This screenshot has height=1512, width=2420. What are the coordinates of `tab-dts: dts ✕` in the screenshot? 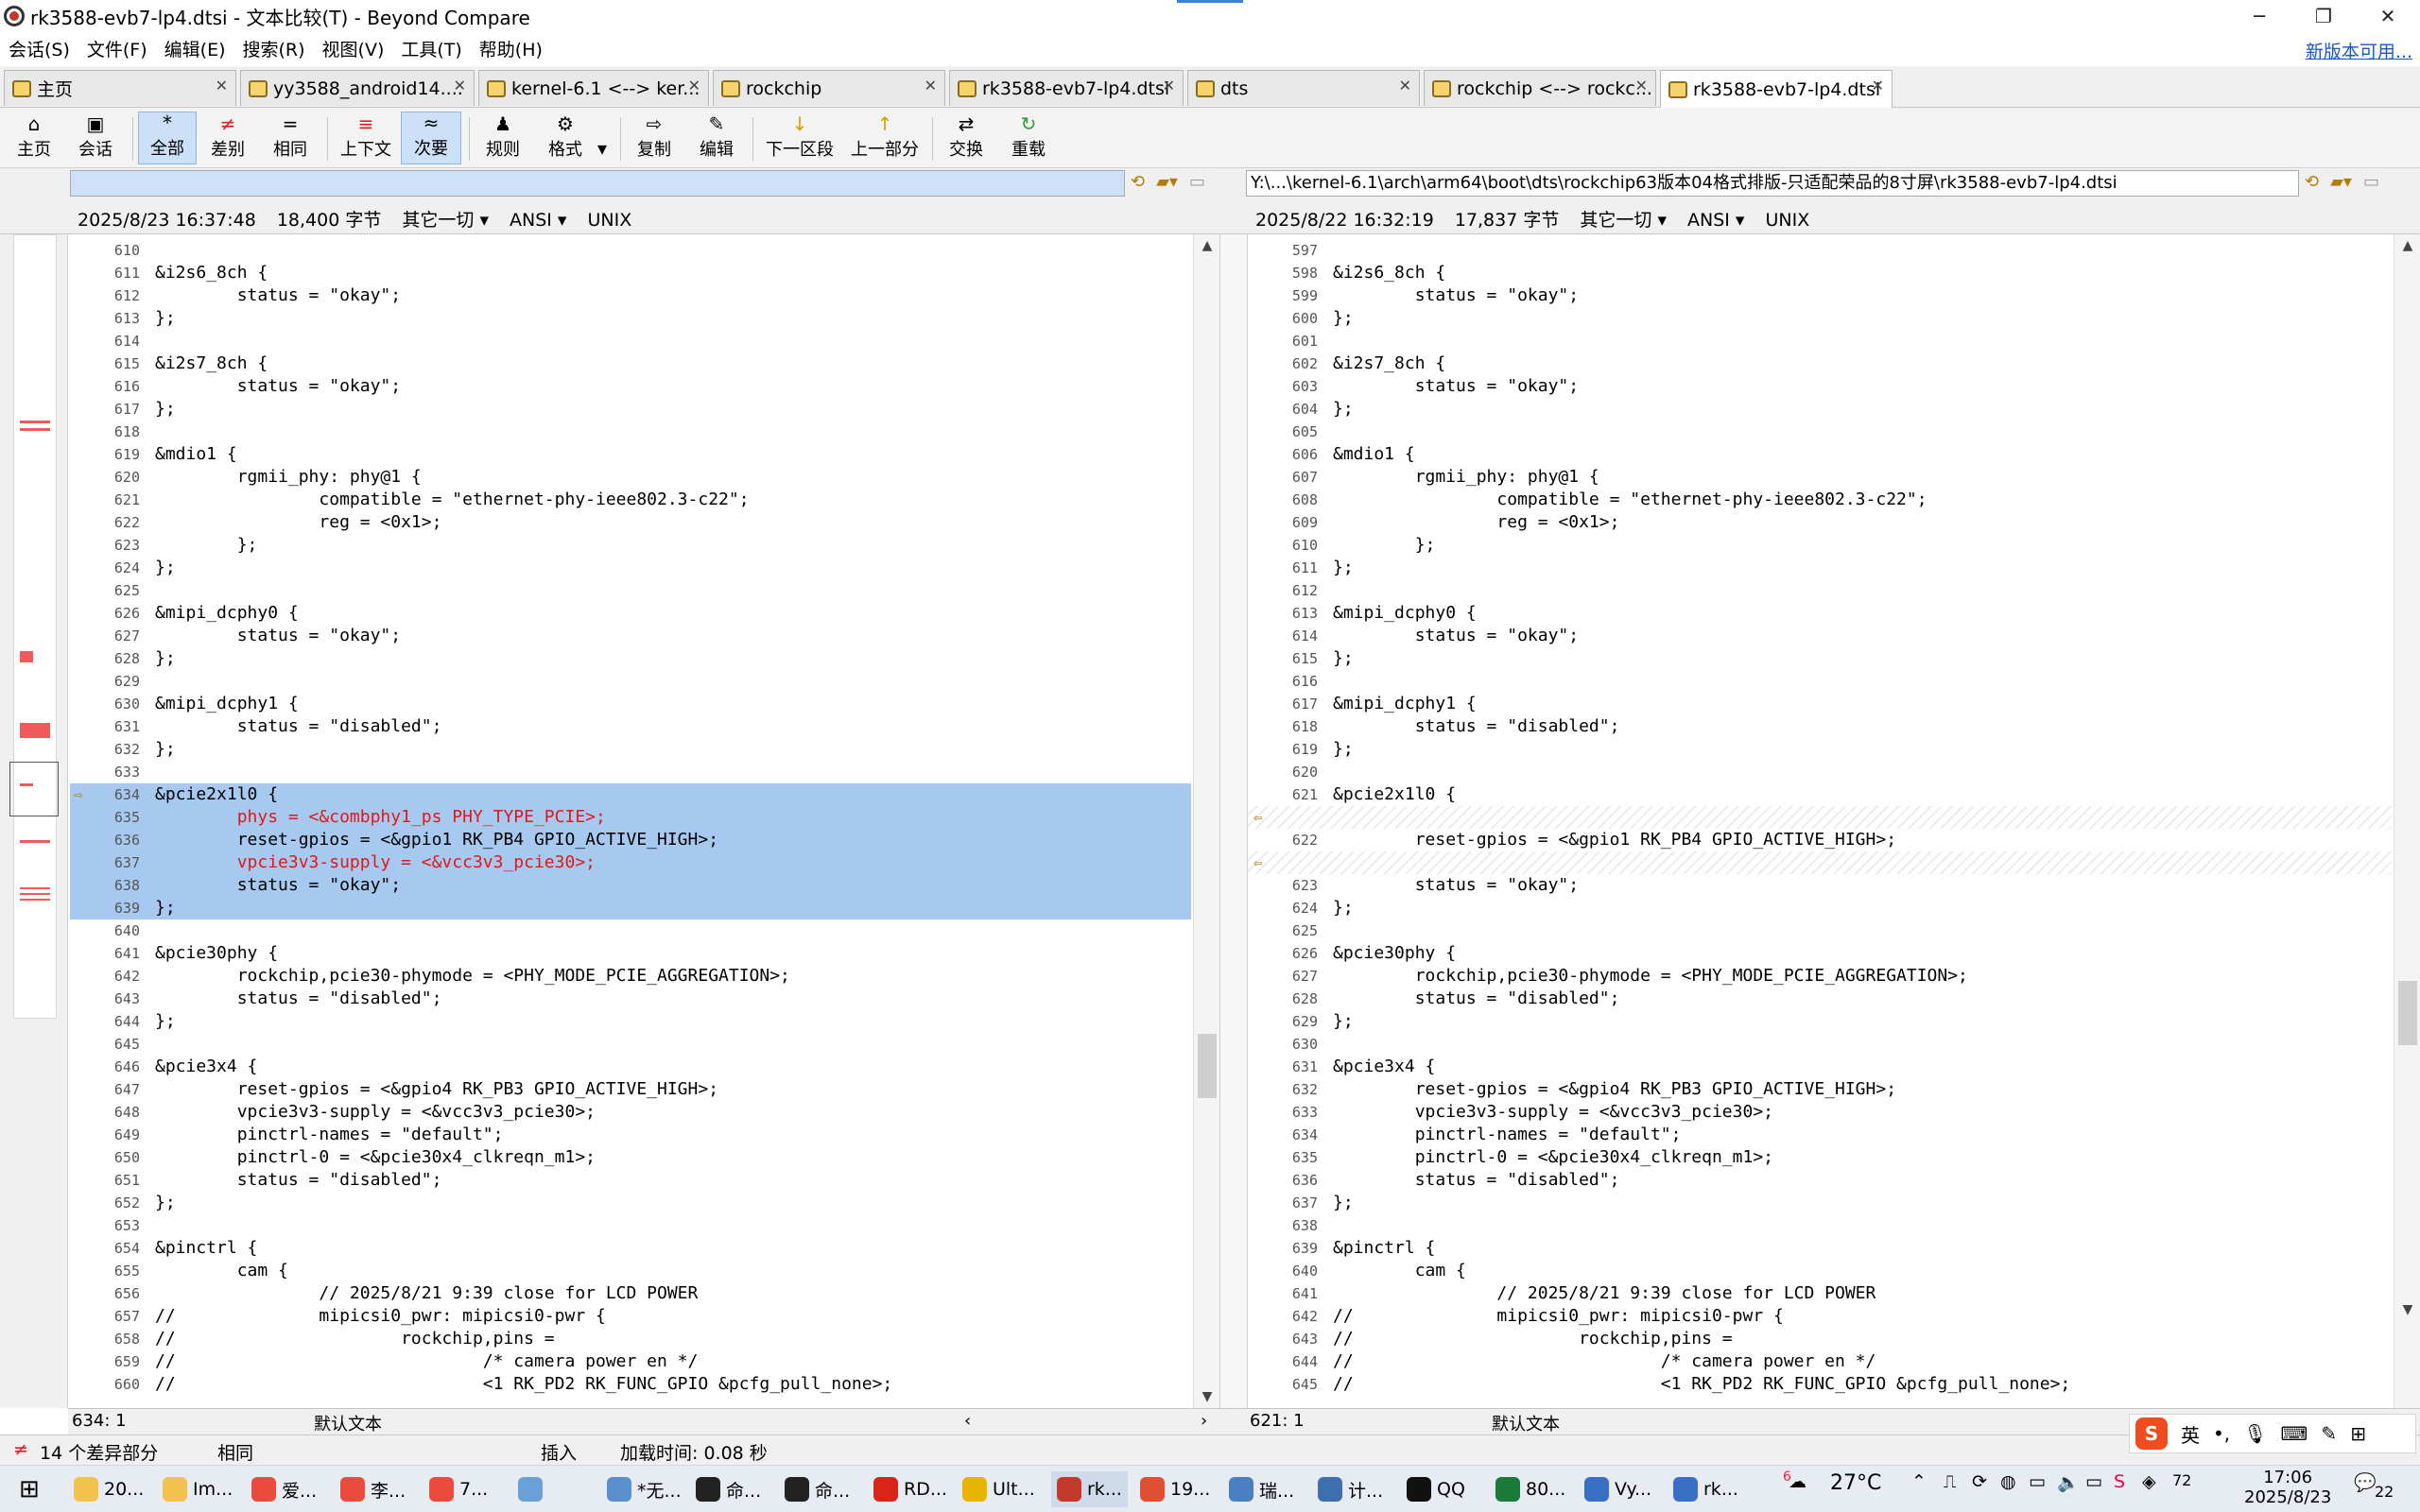 It's located at (1303, 88).